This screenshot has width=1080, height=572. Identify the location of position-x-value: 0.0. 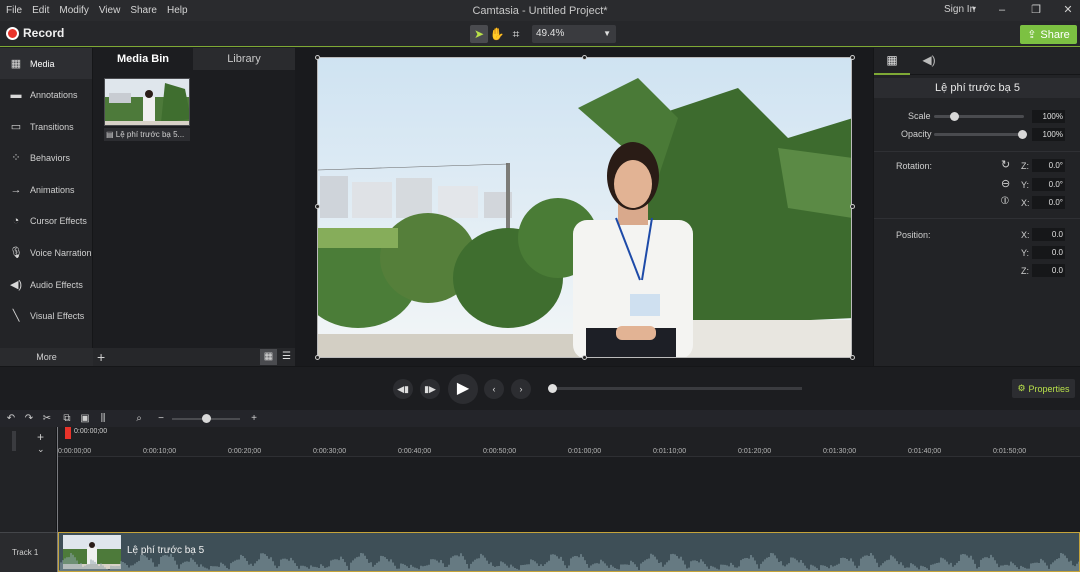
(1048, 234).